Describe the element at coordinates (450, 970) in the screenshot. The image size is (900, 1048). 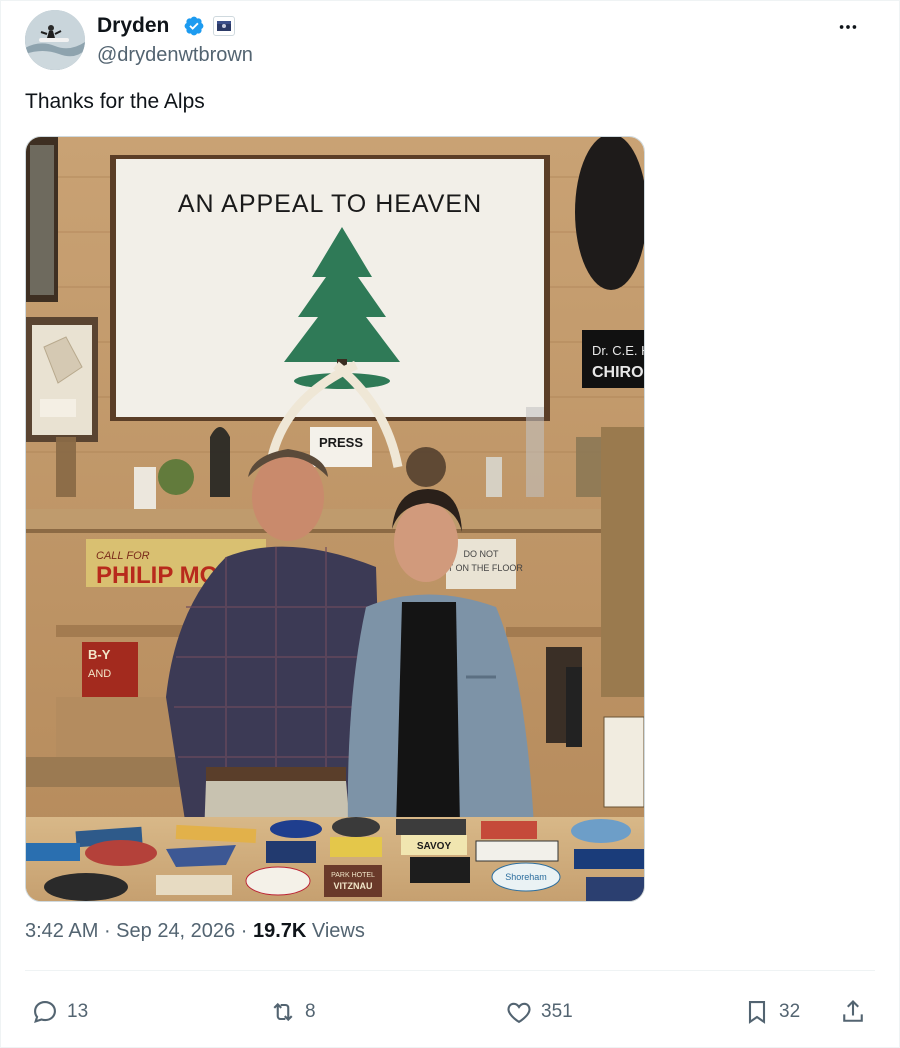
I see `divider` at that location.